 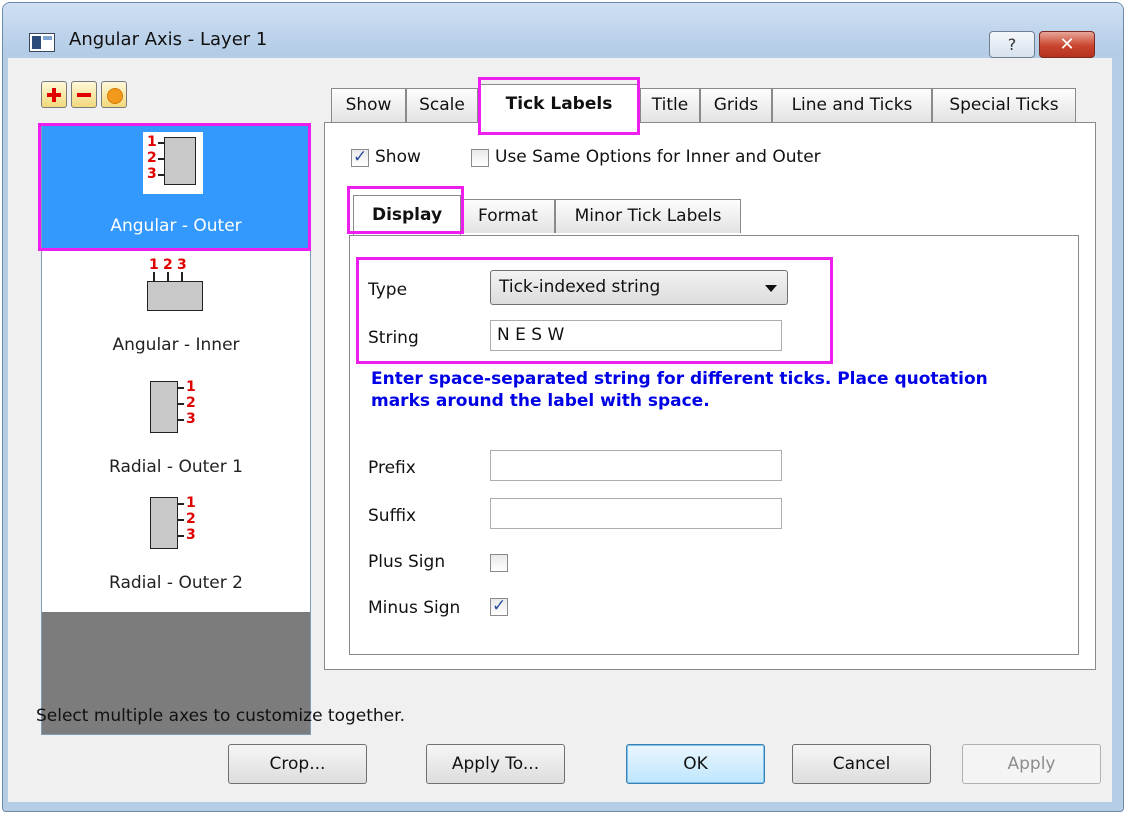 I want to click on help-button: ?, so click(x=1012, y=44).